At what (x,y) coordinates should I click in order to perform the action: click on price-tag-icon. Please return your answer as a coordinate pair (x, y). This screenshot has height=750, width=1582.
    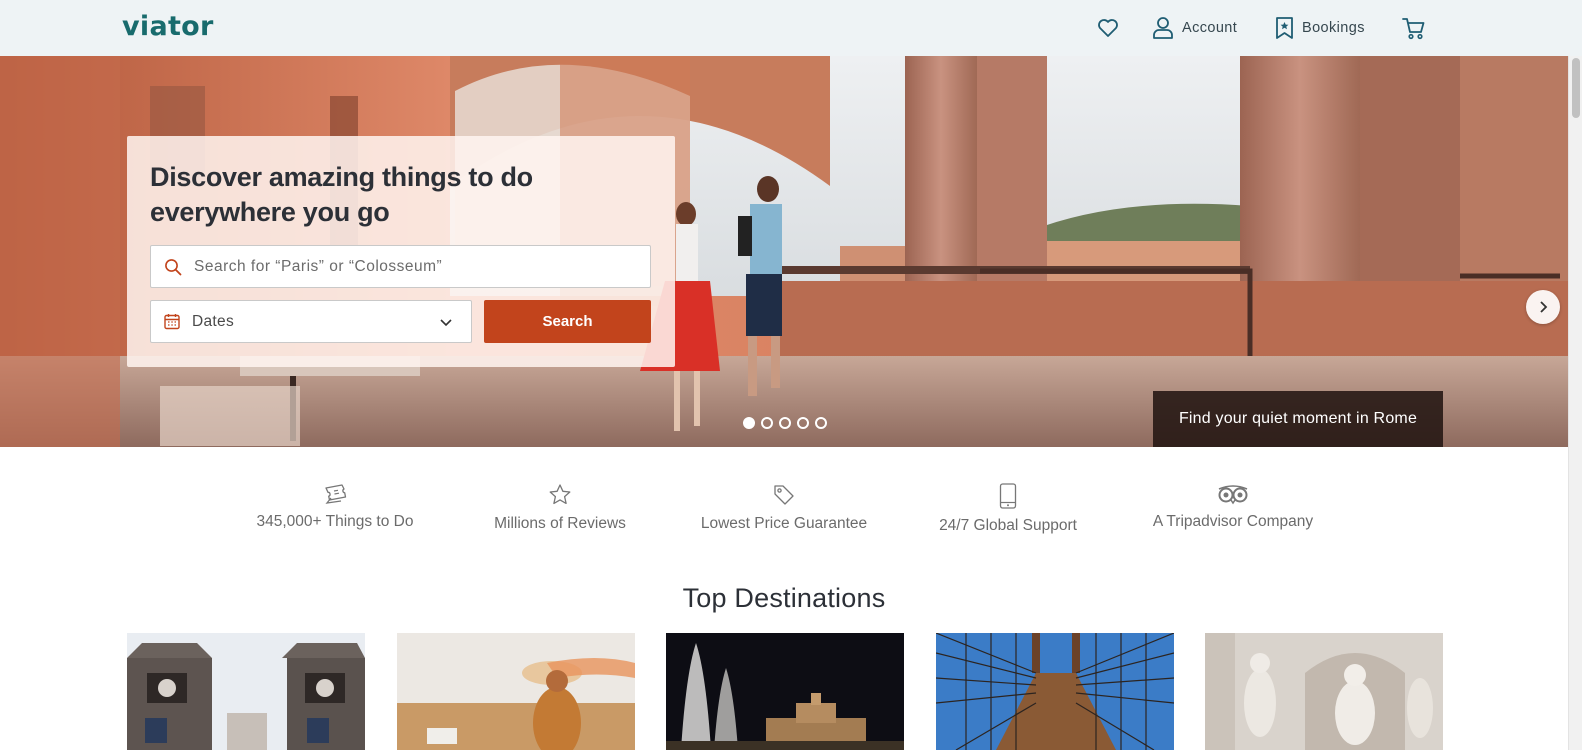
    Looking at the image, I should click on (784, 495).